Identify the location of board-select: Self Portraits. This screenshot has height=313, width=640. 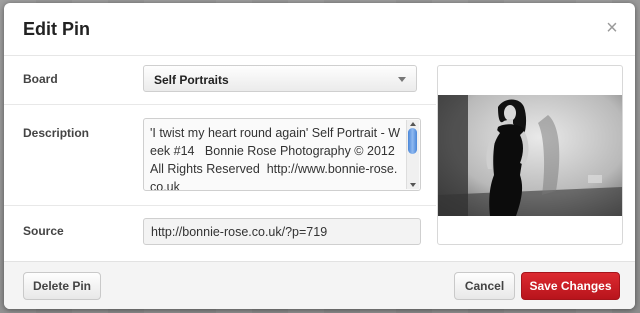
(280, 78).